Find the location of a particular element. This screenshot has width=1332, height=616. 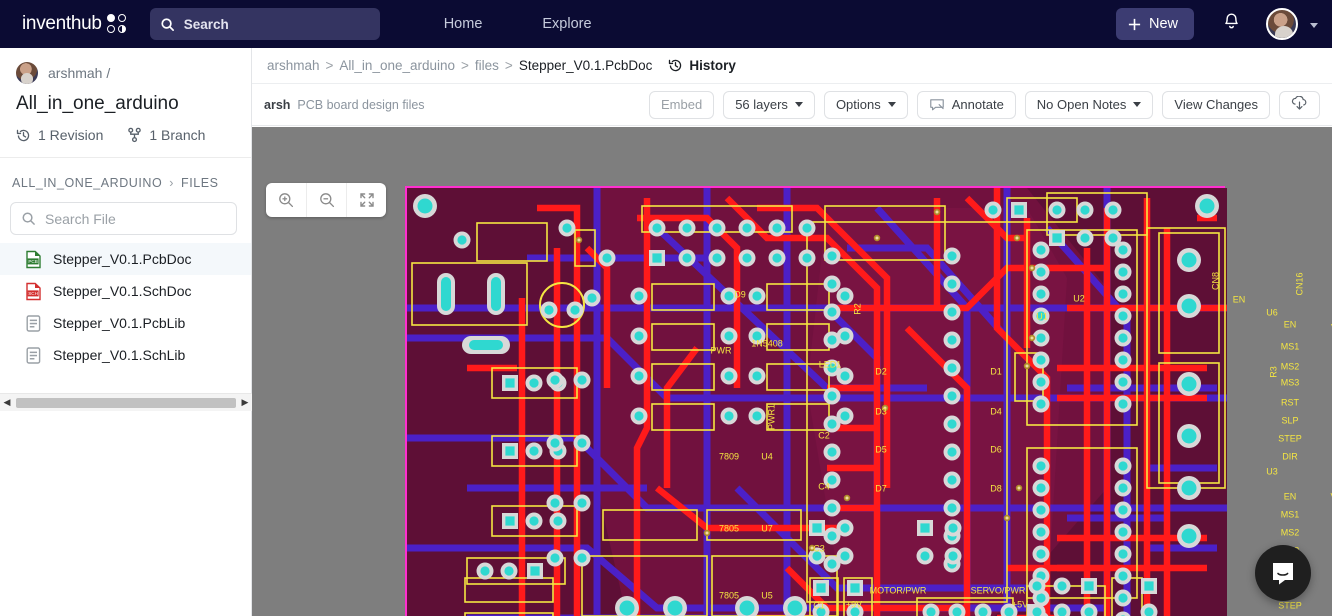

intercom-chat-button is located at coordinates (1283, 573).